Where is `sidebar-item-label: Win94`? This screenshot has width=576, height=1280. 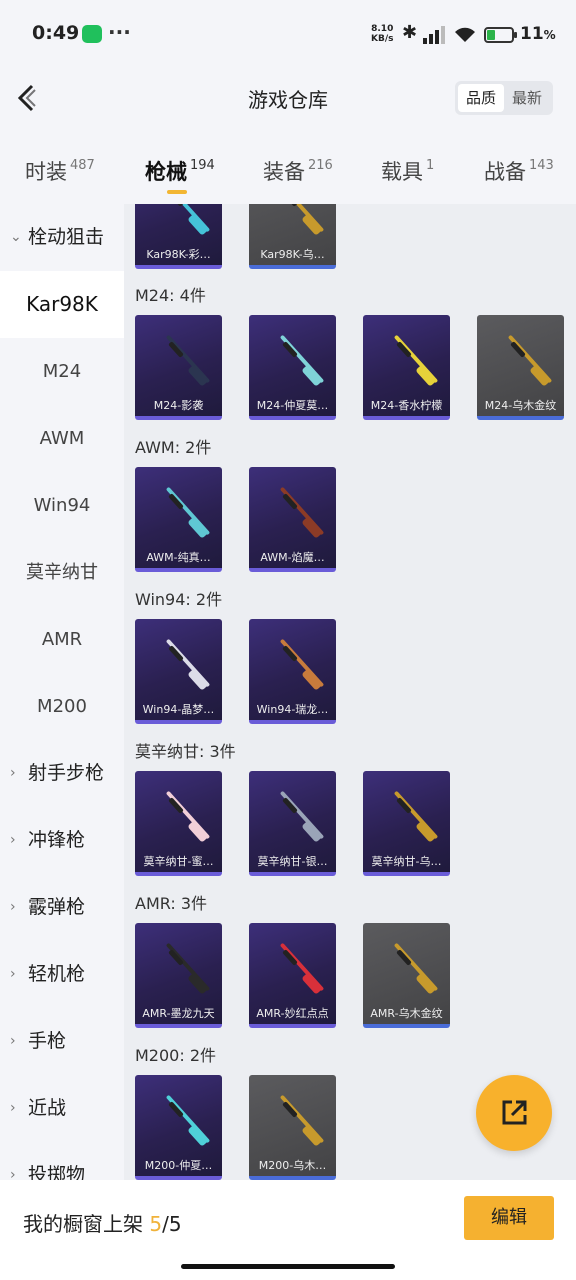
sidebar-item-label: Win94 is located at coordinates (62, 505).